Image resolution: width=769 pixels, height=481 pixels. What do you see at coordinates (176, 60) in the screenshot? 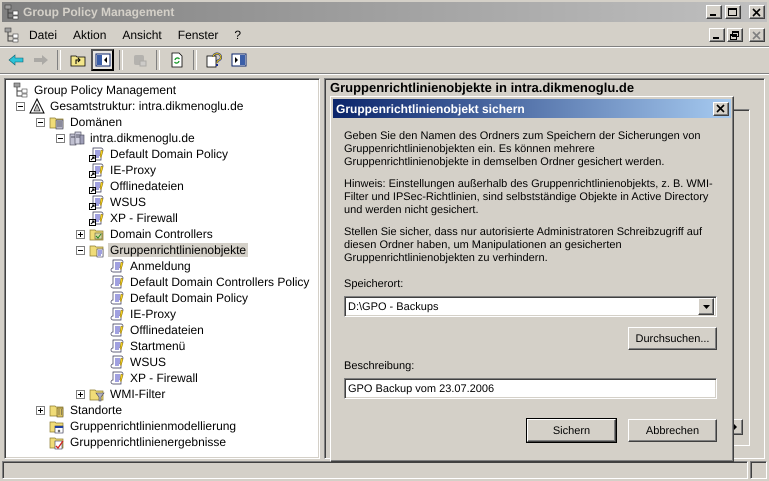
I see `refresh-icon` at bounding box center [176, 60].